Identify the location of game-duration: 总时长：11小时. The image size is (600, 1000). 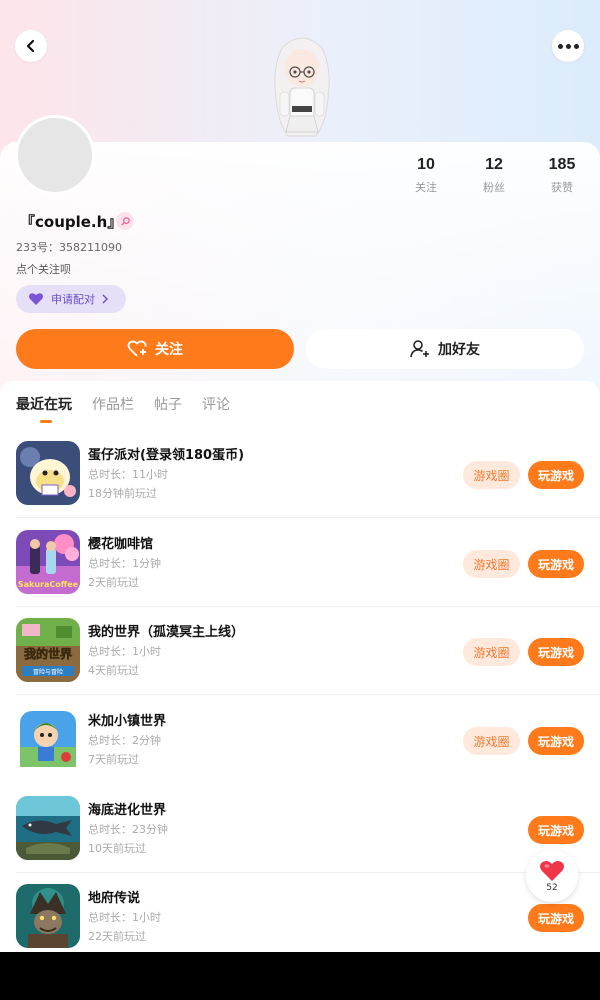
(128, 474).